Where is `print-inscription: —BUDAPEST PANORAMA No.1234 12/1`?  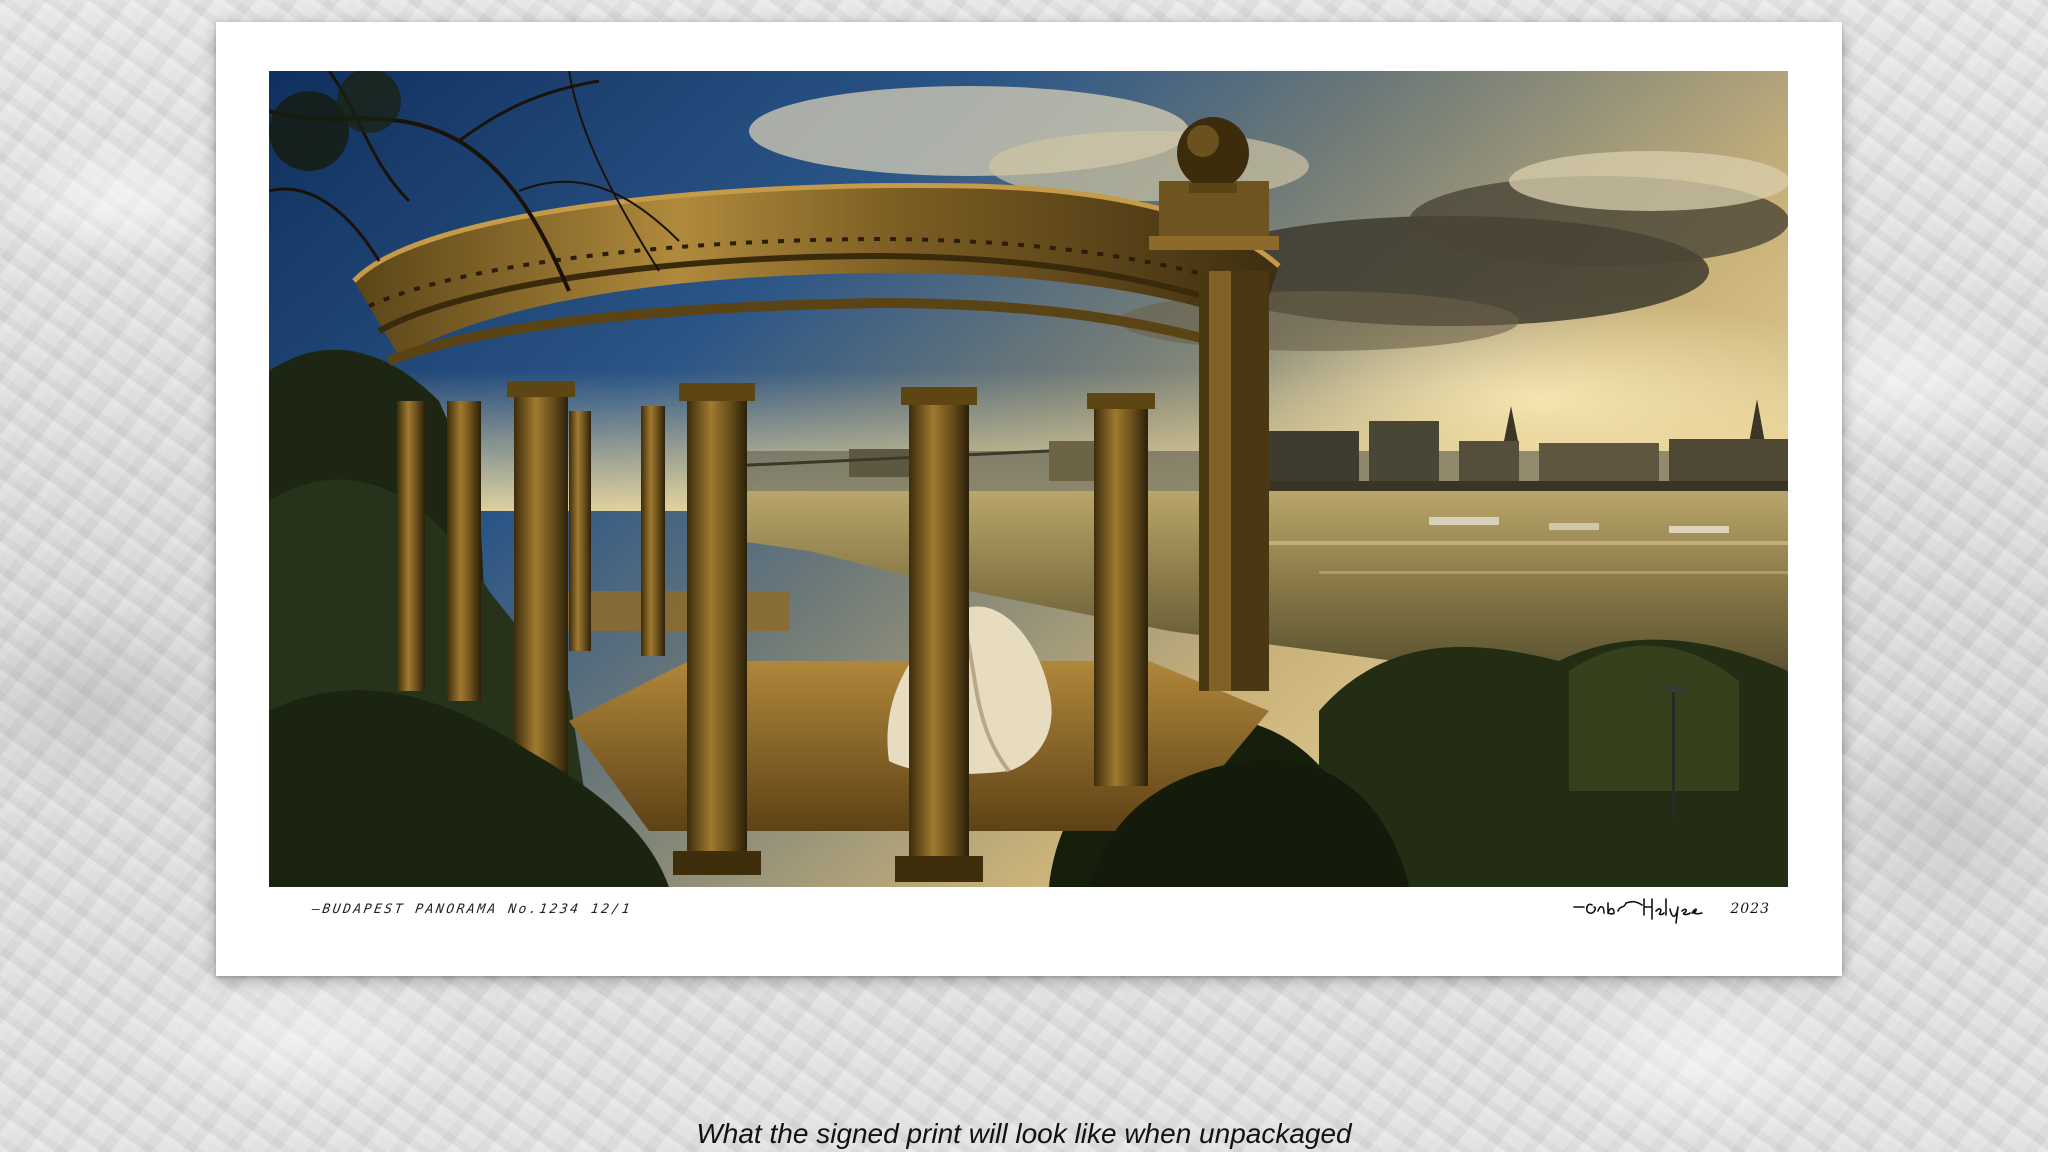
print-inscription: —BUDAPEST PANORAMA No.1234 12/1 is located at coordinates (472, 909).